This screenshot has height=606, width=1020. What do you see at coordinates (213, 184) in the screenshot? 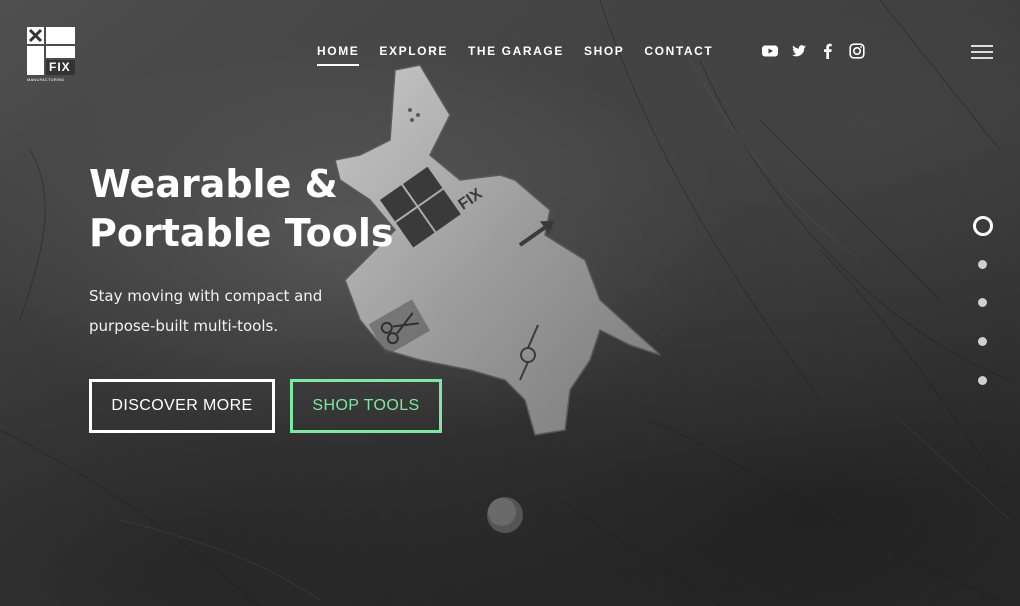
I see `hero-title-line1: Wearable &` at bounding box center [213, 184].